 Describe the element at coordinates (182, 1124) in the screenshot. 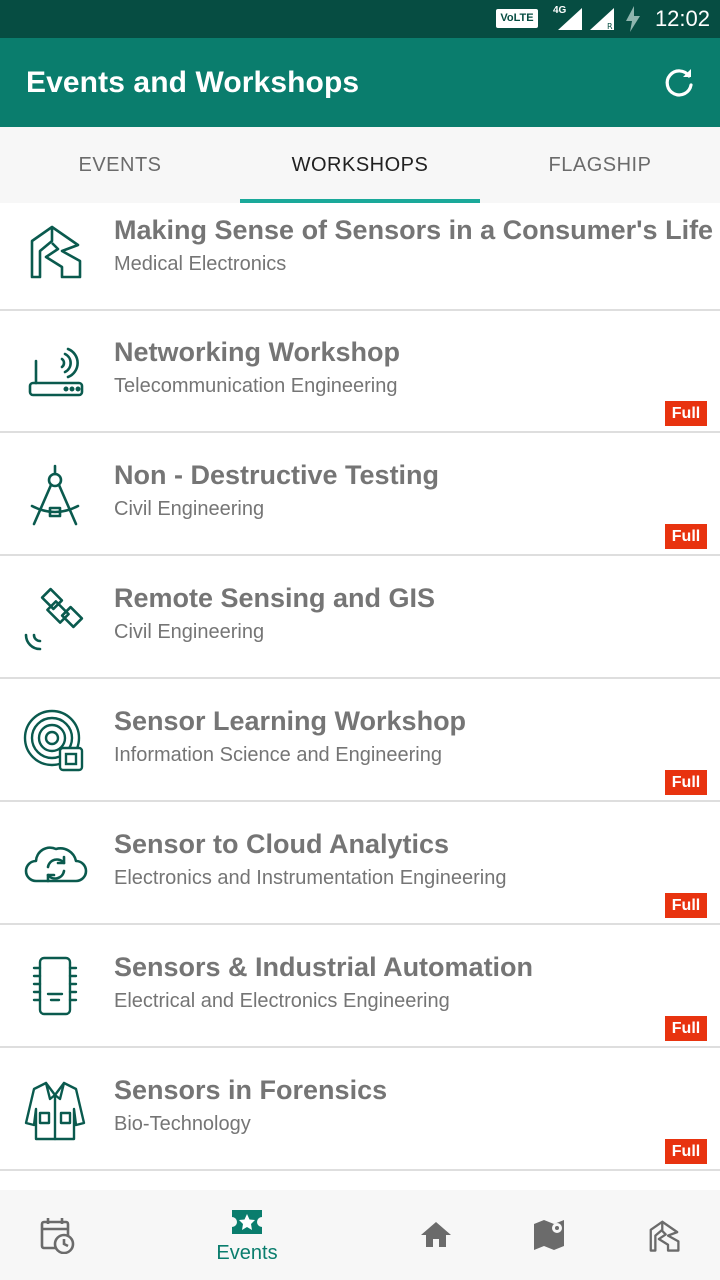

I see `item-subtitle: Bio-Technology` at that location.